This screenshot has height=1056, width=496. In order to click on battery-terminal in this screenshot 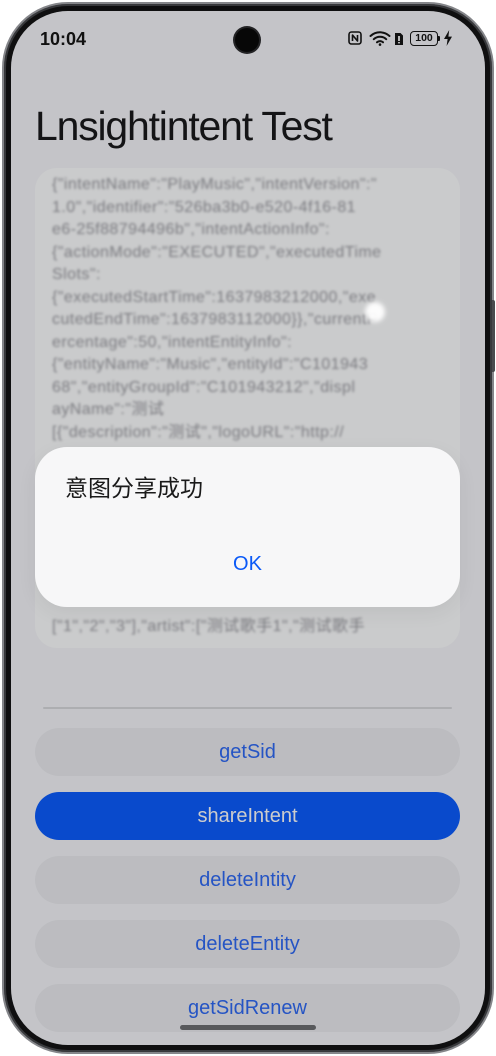, I will do `click(439, 38)`.